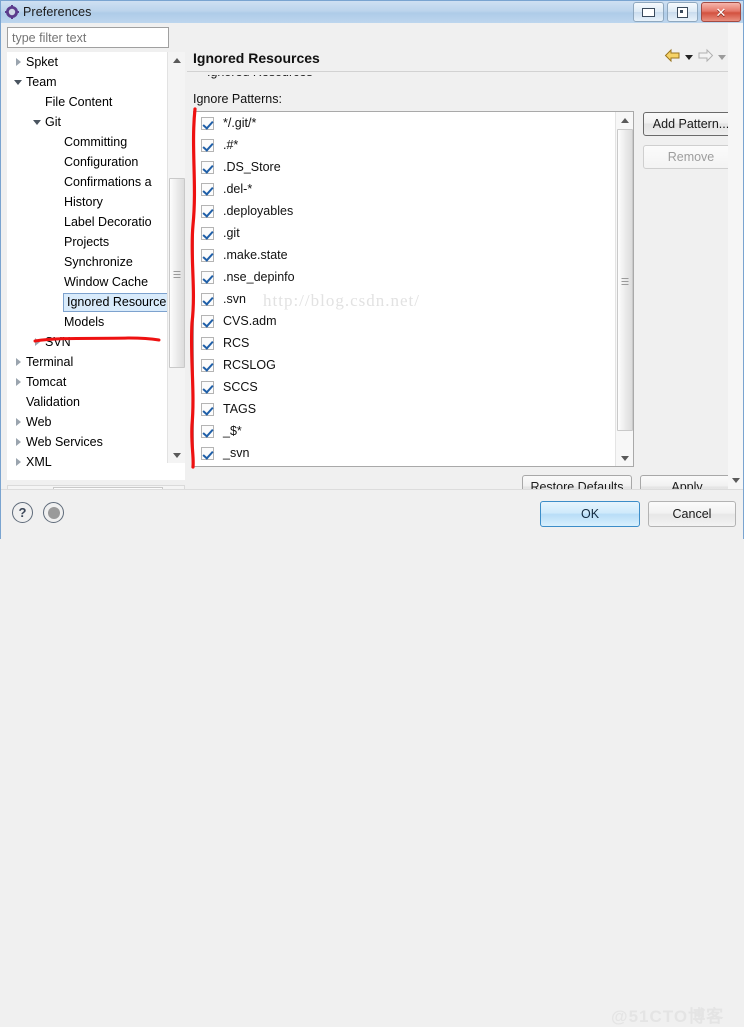 Image resolution: width=744 pixels, height=1027 pixels. What do you see at coordinates (624, 120) in the screenshot?
I see `list-scroll-up-button` at bounding box center [624, 120].